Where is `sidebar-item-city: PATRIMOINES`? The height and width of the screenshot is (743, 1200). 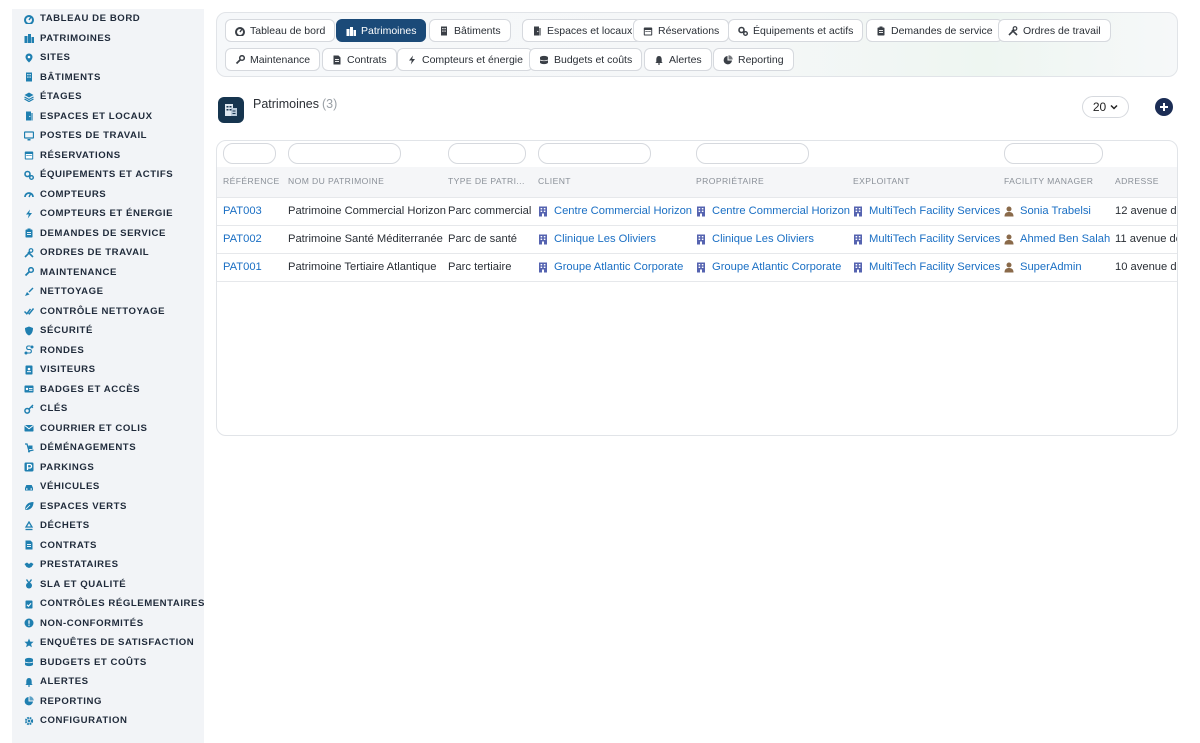
sidebar-item-city: PATRIMOINES is located at coordinates (108, 39).